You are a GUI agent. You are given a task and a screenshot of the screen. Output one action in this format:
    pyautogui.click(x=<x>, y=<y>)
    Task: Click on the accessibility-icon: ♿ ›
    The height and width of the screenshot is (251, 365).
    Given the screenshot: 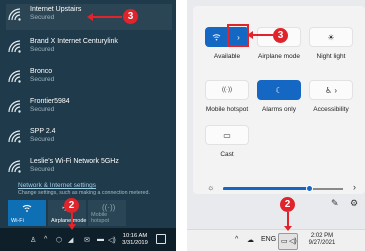 What is the action you would take?
    pyautogui.click(x=331, y=90)
    